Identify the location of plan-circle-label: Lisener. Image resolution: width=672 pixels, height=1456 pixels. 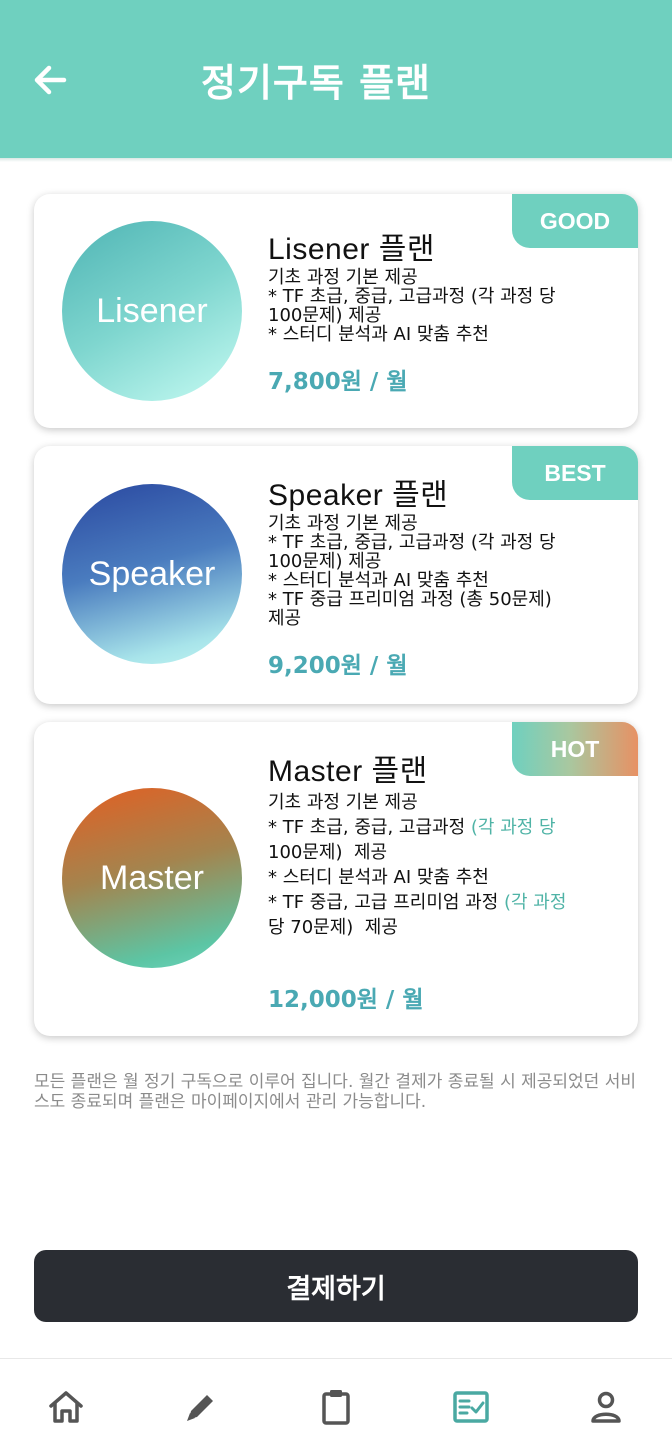
(152, 310).